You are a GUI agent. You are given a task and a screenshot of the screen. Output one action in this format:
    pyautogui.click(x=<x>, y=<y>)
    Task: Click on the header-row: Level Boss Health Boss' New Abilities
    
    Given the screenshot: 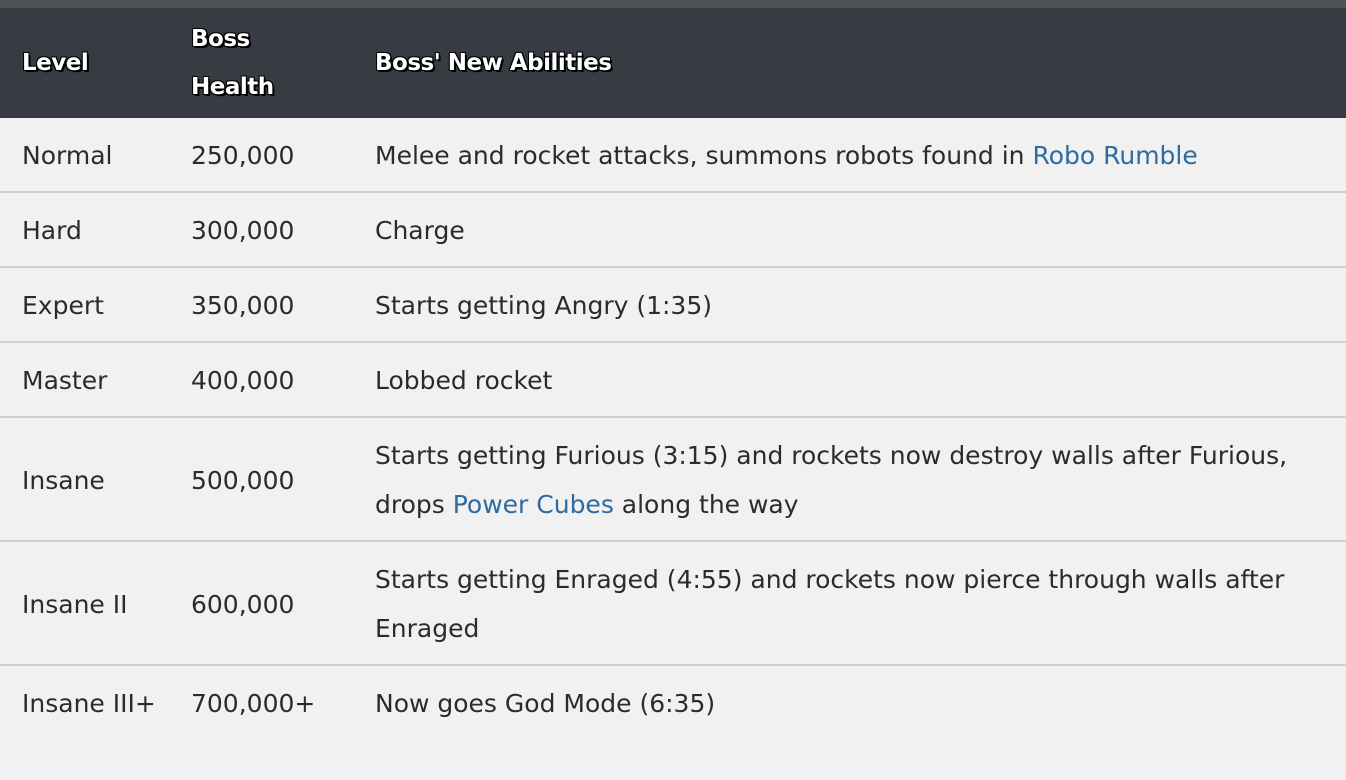 What is the action you would take?
    pyautogui.click(x=673, y=63)
    